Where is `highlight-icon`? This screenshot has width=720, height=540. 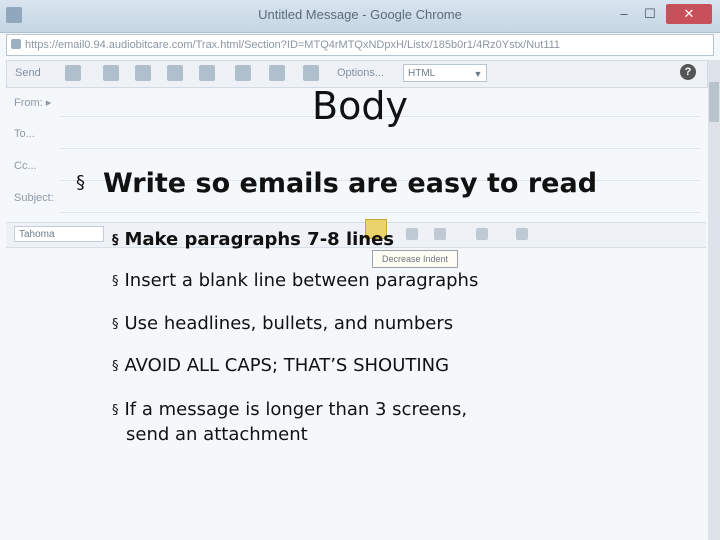 highlight-icon is located at coordinates (440, 234).